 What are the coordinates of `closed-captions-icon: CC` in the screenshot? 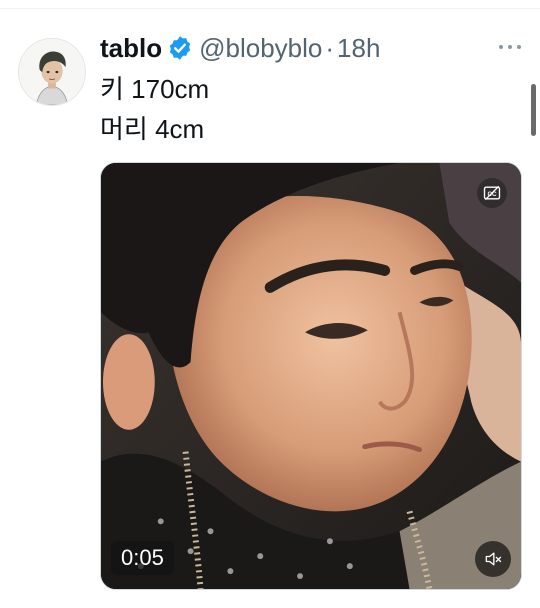 It's located at (492, 193).